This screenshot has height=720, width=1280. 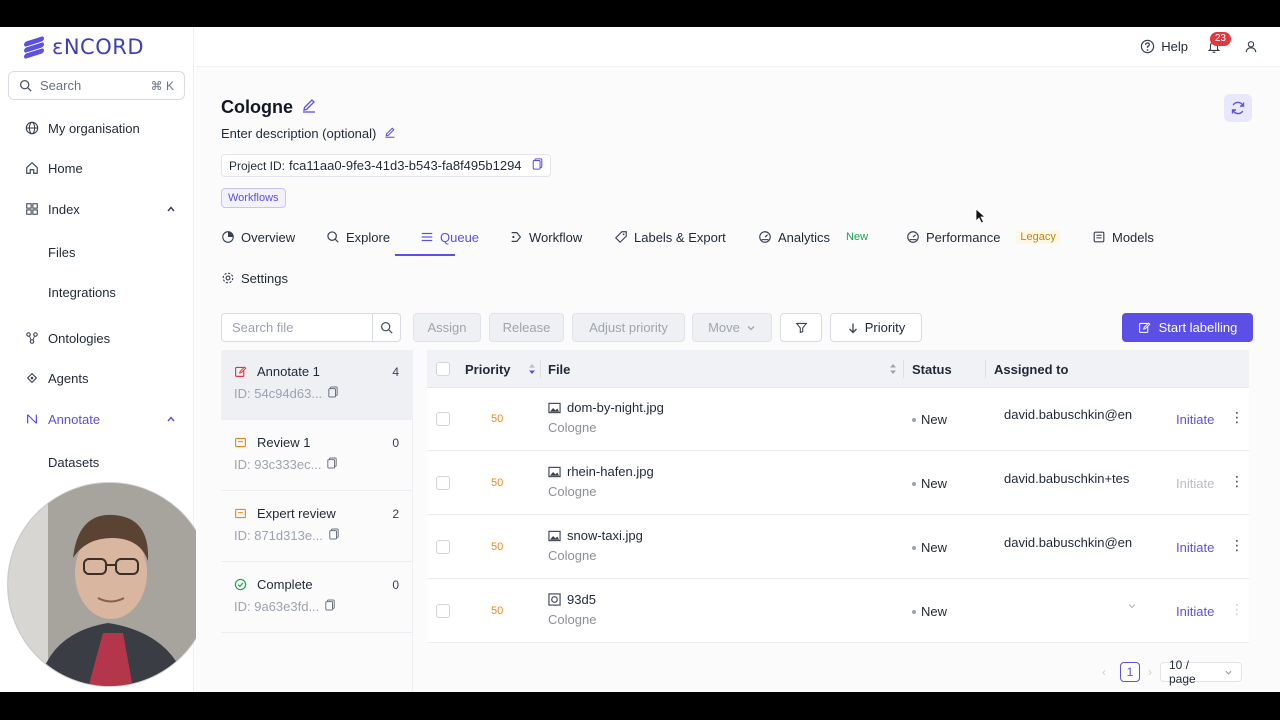 What do you see at coordinates (929, 611) in the screenshot?
I see `status-cell: New` at bounding box center [929, 611].